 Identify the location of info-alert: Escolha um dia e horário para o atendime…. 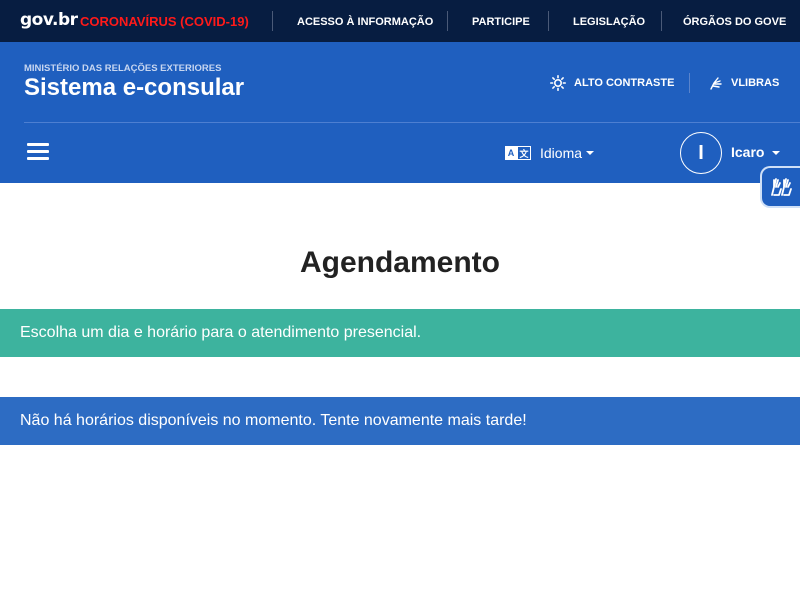
(400, 333).